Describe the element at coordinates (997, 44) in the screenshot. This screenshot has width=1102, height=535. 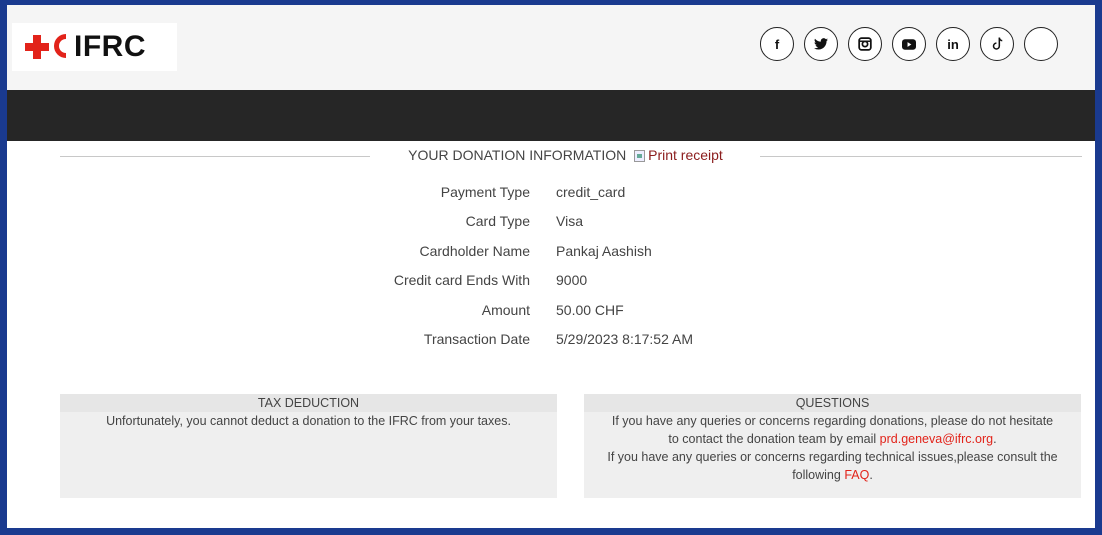
I see `tiktok-icon` at that location.